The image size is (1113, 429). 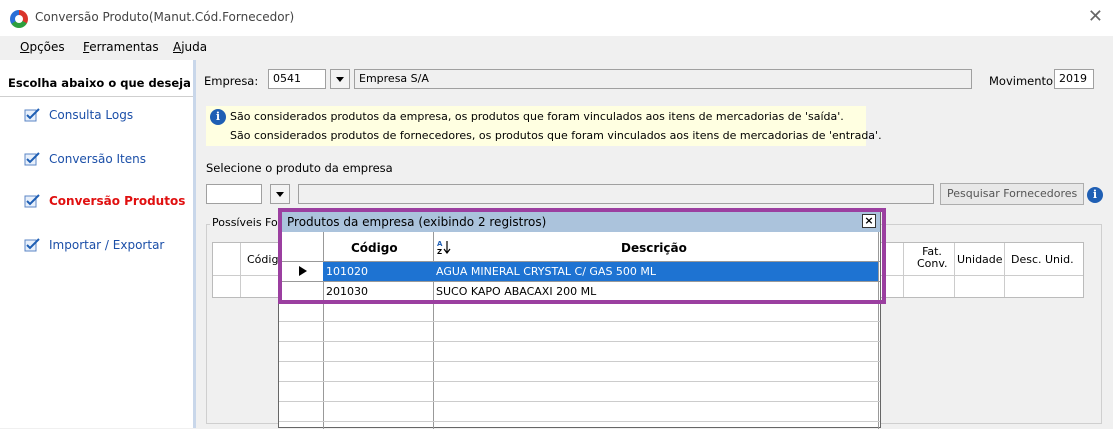 I want to click on sidebar-divider, so click(x=96, y=96).